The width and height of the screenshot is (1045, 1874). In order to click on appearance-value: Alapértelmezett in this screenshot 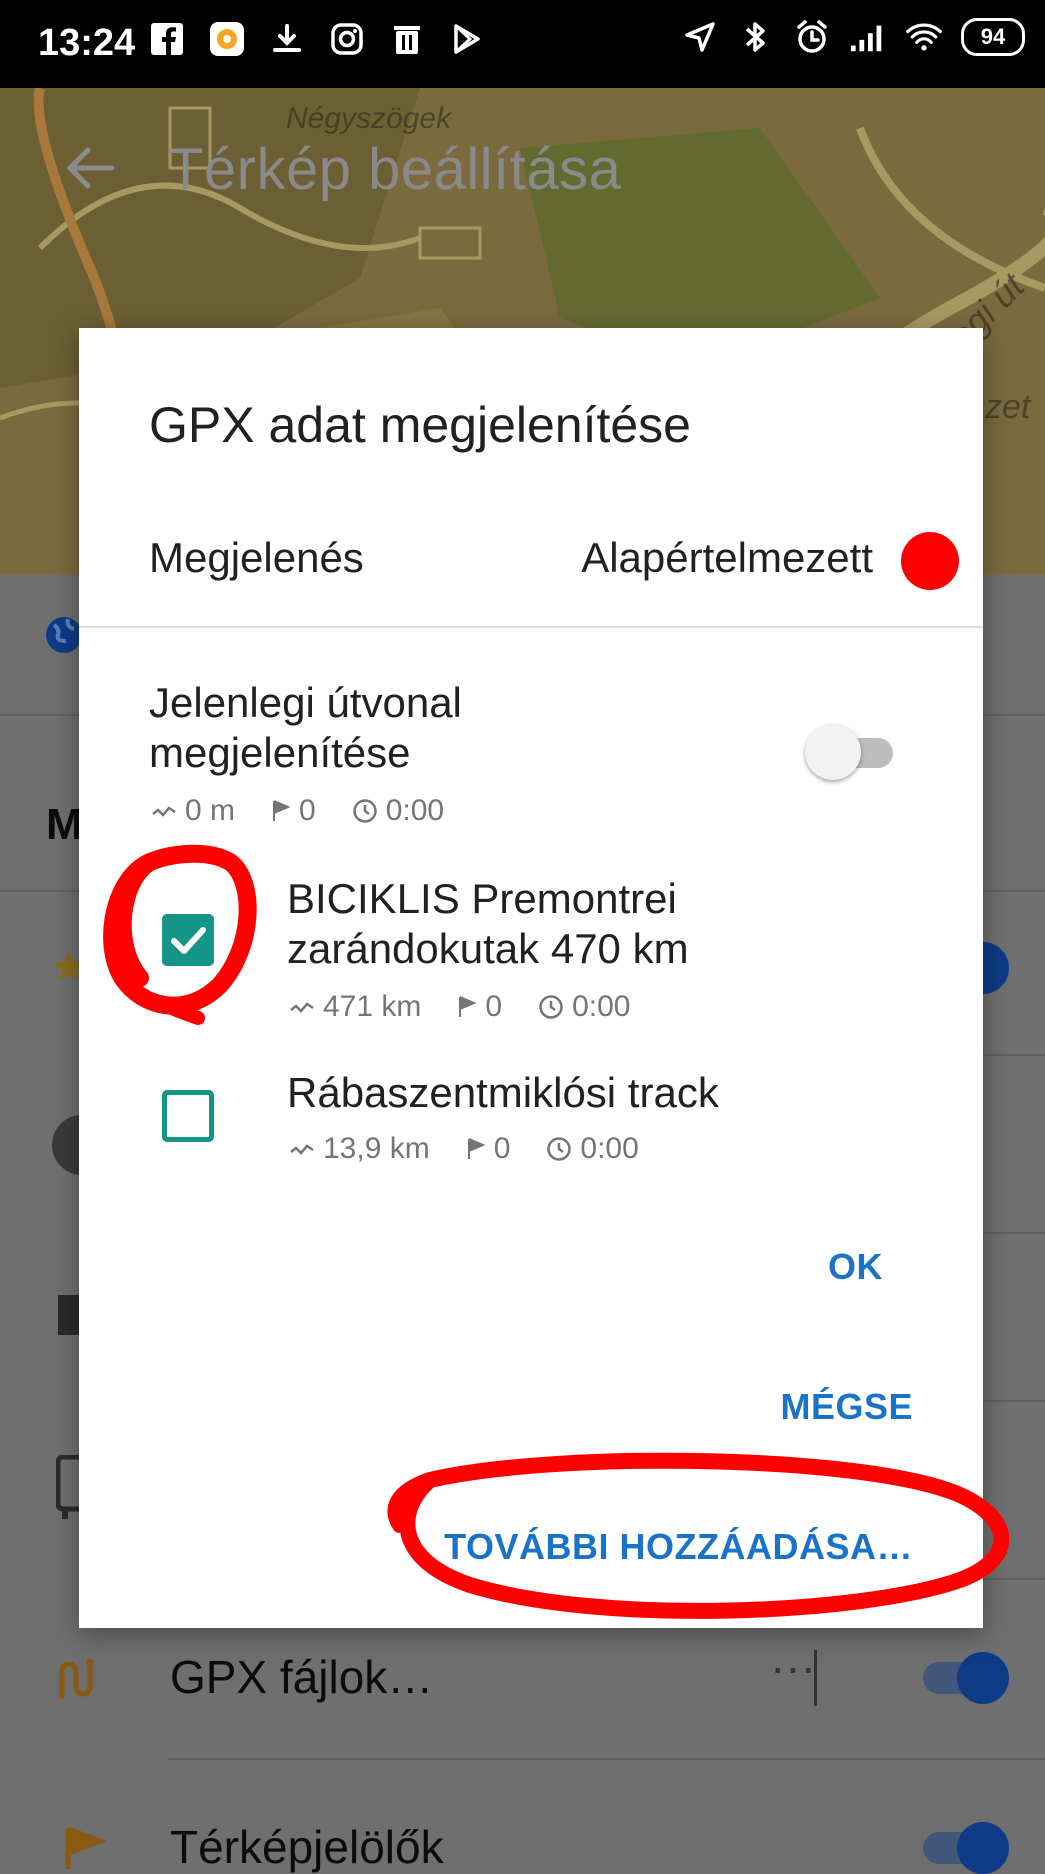, I will do `click(727, 557)`.